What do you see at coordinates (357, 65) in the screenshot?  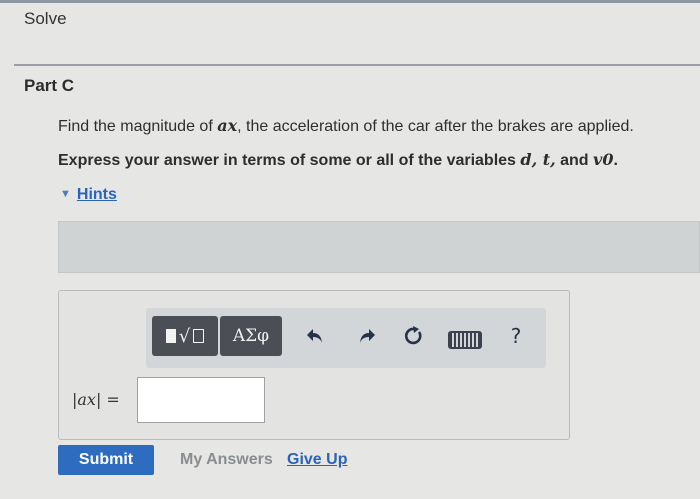 I see `section-divider` at bounding box center [357, 65].